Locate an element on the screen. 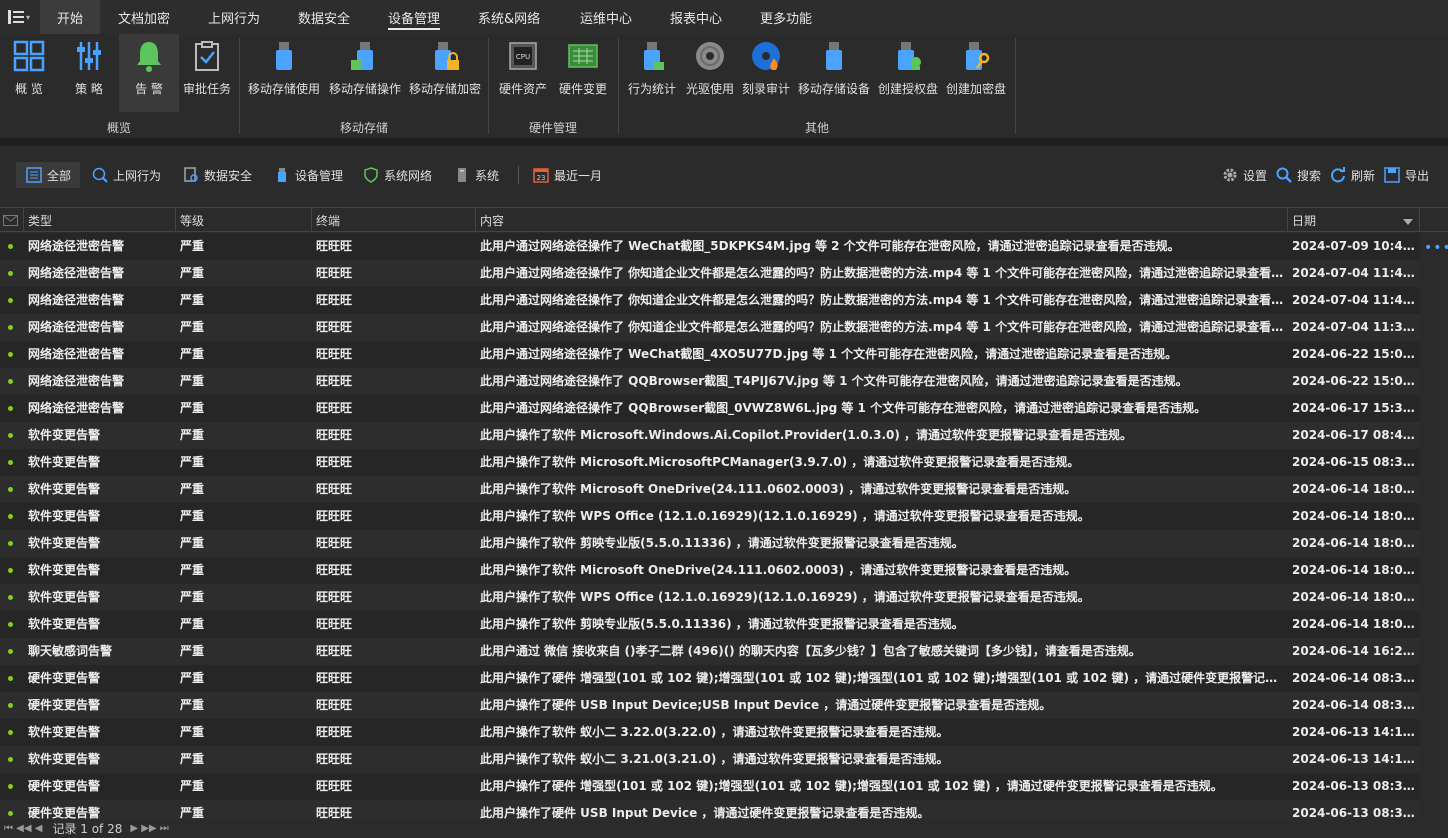 The width and height of the screenshot is (1448, 838). export-button: 导出 is located at coordinates (1406, 175).